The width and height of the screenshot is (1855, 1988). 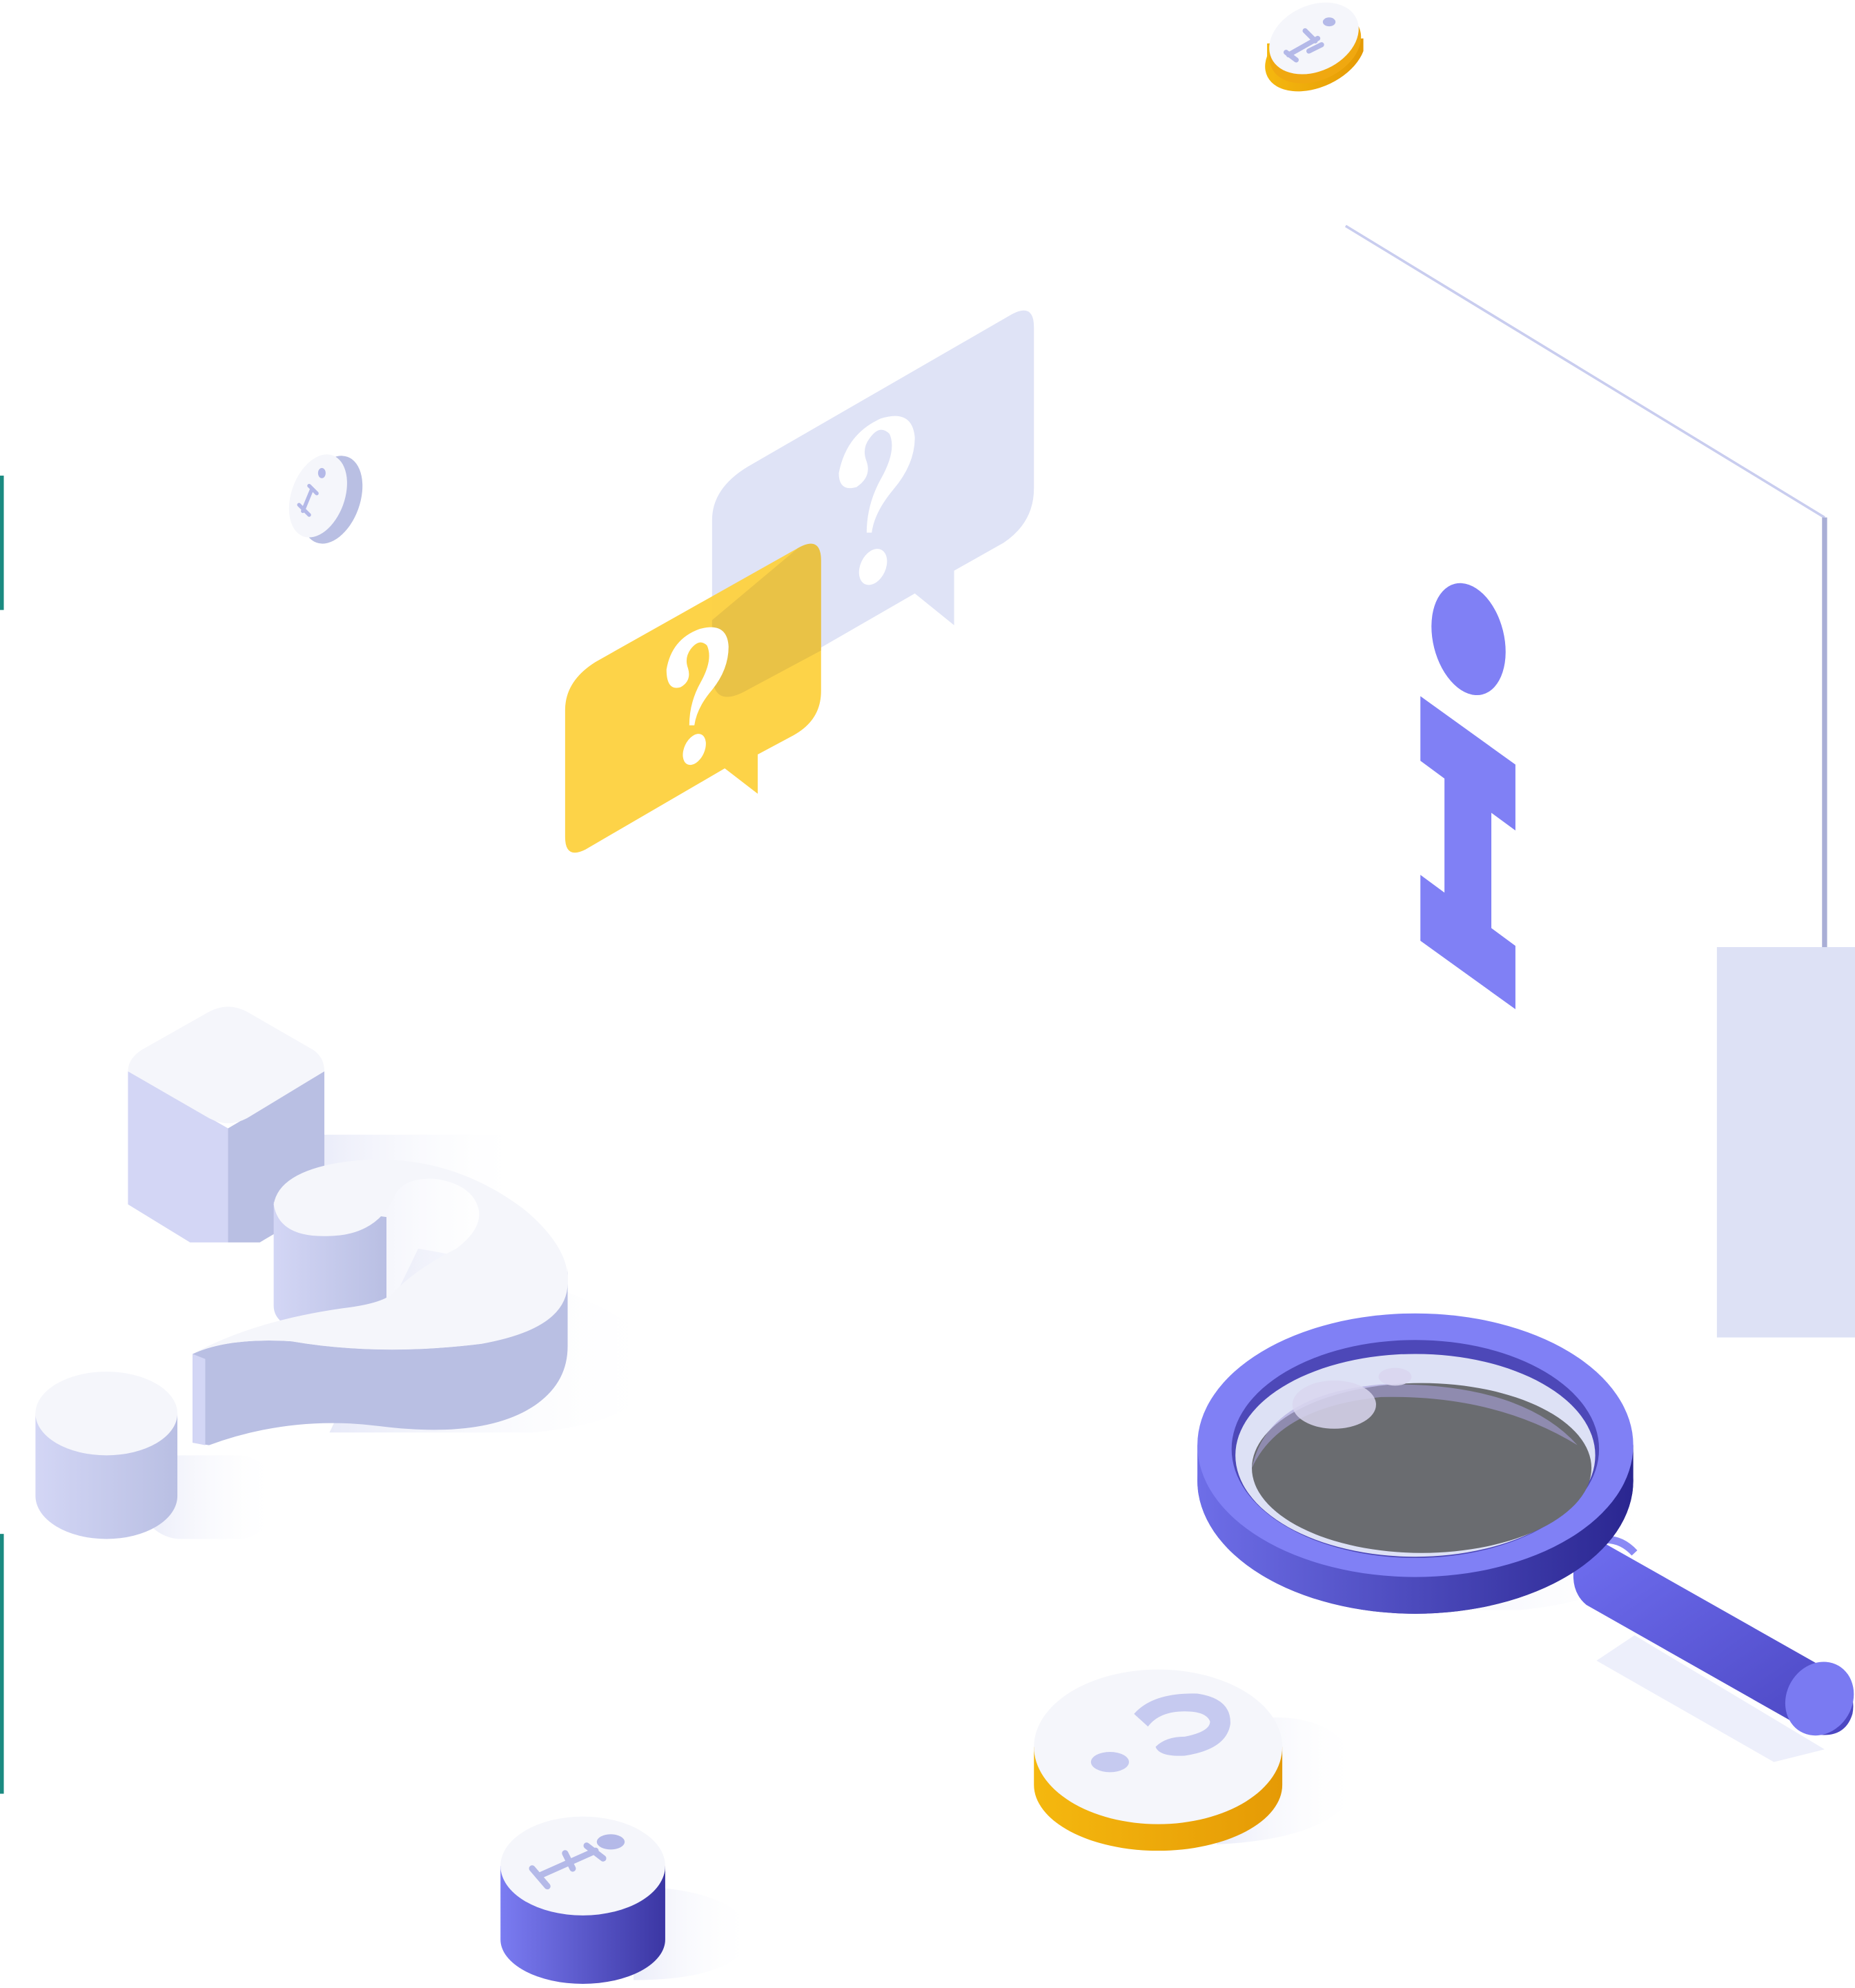 What do you see at coordinates (627, 1900) in the screenshot?
I see `info-coin-purple-icon` at bounding box center [627, 1900].